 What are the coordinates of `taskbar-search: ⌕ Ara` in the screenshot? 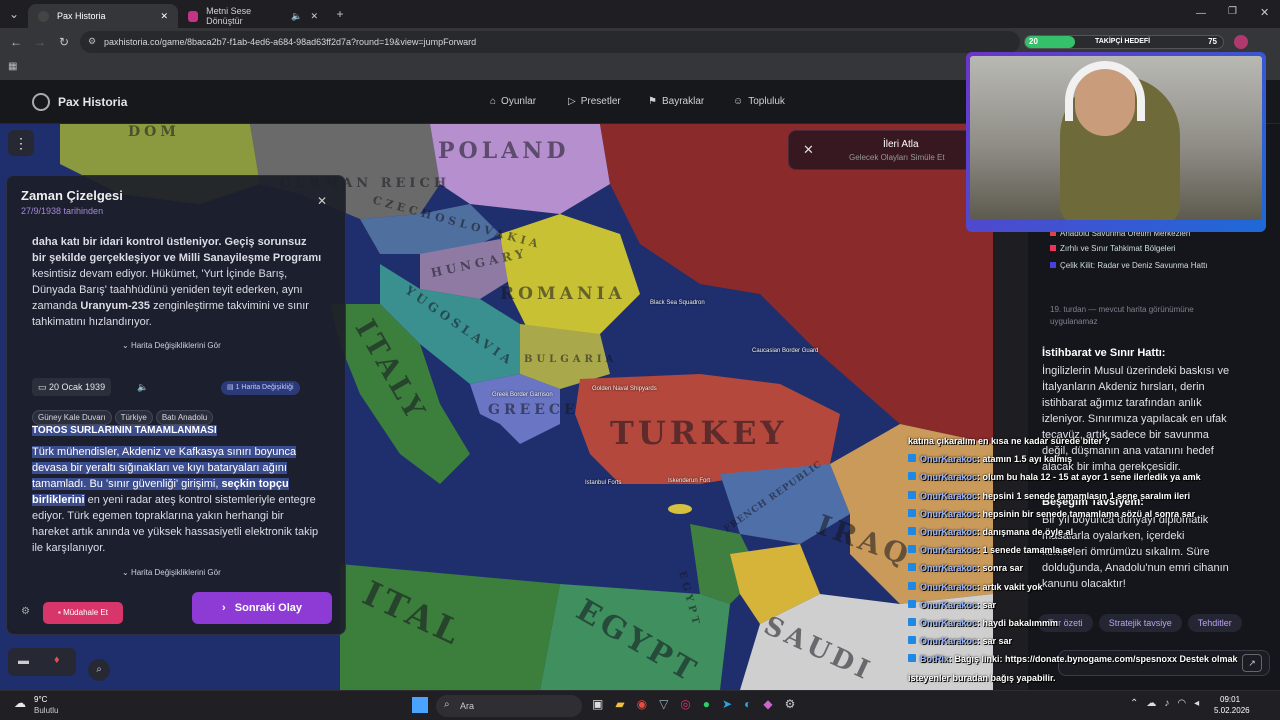 It's located at (509, 706).